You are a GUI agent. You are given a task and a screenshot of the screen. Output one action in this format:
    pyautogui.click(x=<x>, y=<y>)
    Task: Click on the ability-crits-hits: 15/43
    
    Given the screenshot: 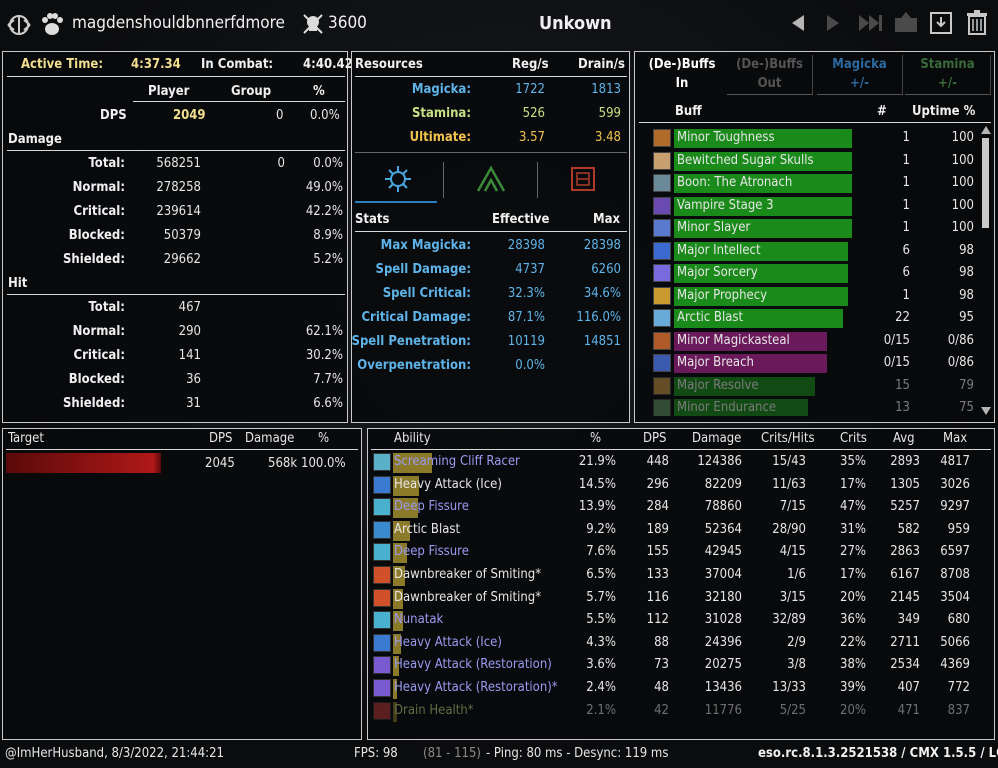 What is the action you would take?
    pyautogui.click(x=789, y=461)
    